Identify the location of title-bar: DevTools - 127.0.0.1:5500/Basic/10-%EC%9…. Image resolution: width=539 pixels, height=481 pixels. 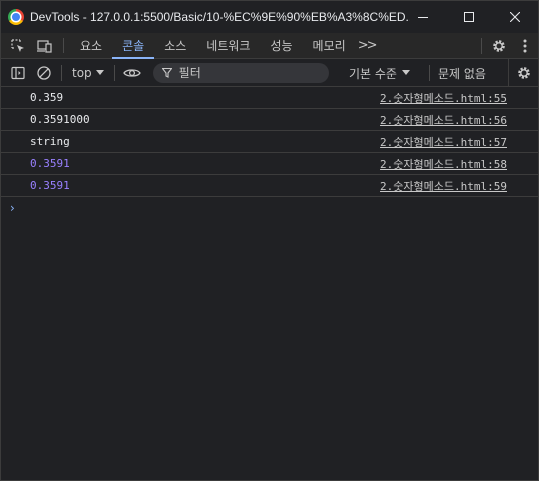
(269, 17).